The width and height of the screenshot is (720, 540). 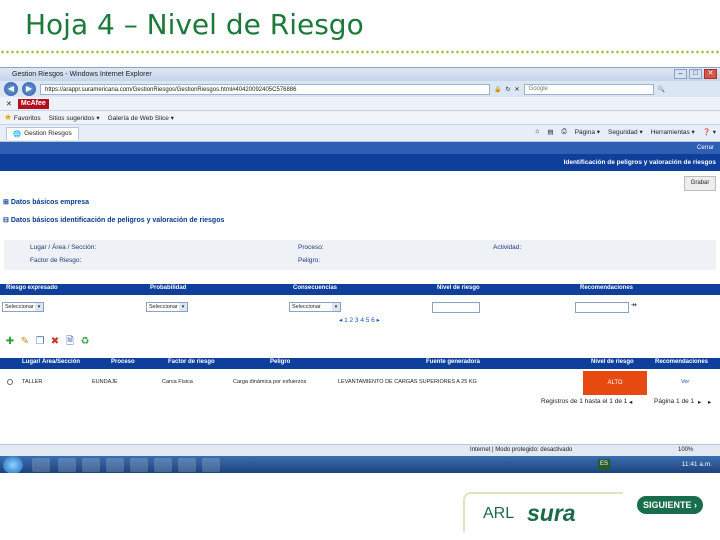 What do you see at coordinates (612, 362) in the screenshot?
I see `grid-col-risk-level: Nivel de riesgo` at bounding box center [612, 362].